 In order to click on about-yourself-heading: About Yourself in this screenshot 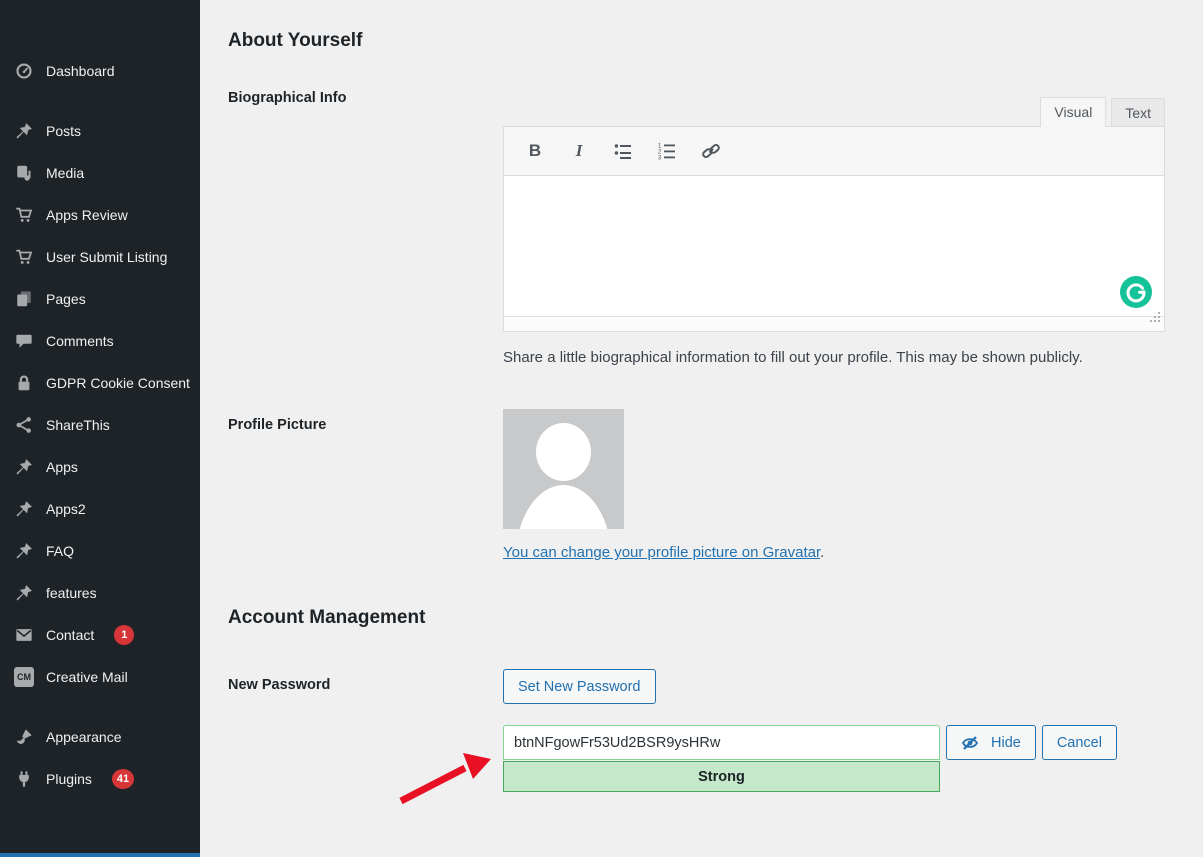, I will do `click(295, 40)`.